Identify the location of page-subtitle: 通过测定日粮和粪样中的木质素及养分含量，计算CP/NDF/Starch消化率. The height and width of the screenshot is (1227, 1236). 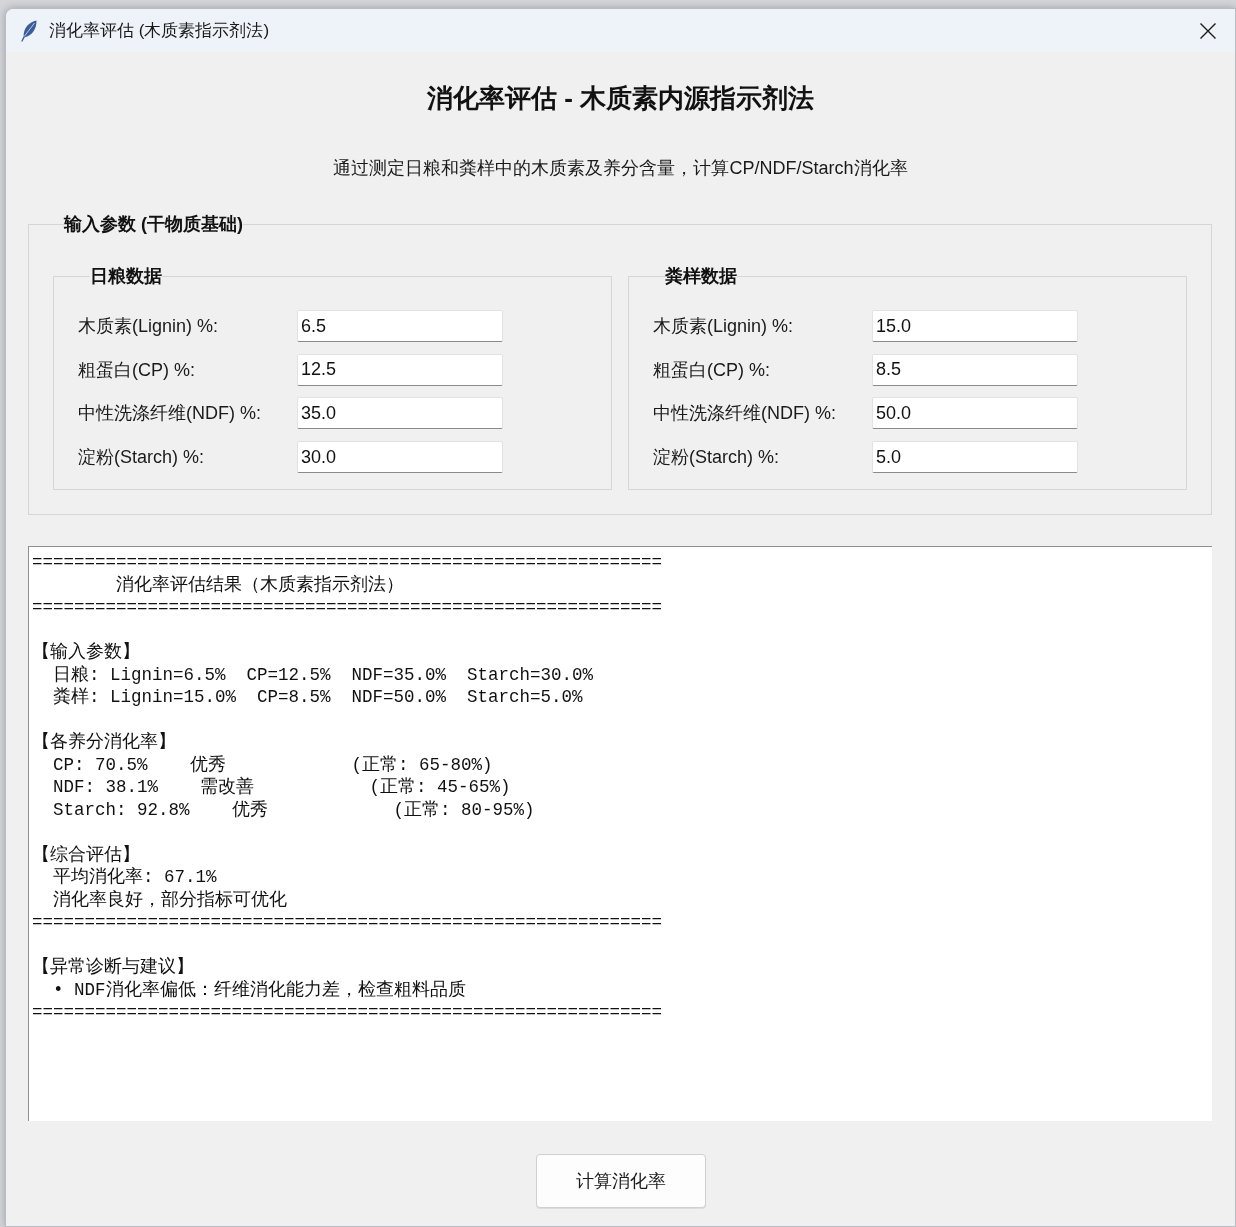
(620, 168).